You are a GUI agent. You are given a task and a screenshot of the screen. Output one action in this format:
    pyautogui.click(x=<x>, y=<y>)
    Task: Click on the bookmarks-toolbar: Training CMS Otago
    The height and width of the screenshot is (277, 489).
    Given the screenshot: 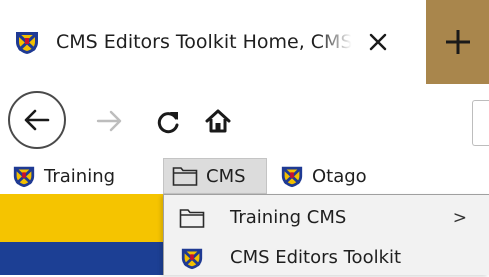 What is the action you would take?
    pyautogui.click(x=244, y=176)
    